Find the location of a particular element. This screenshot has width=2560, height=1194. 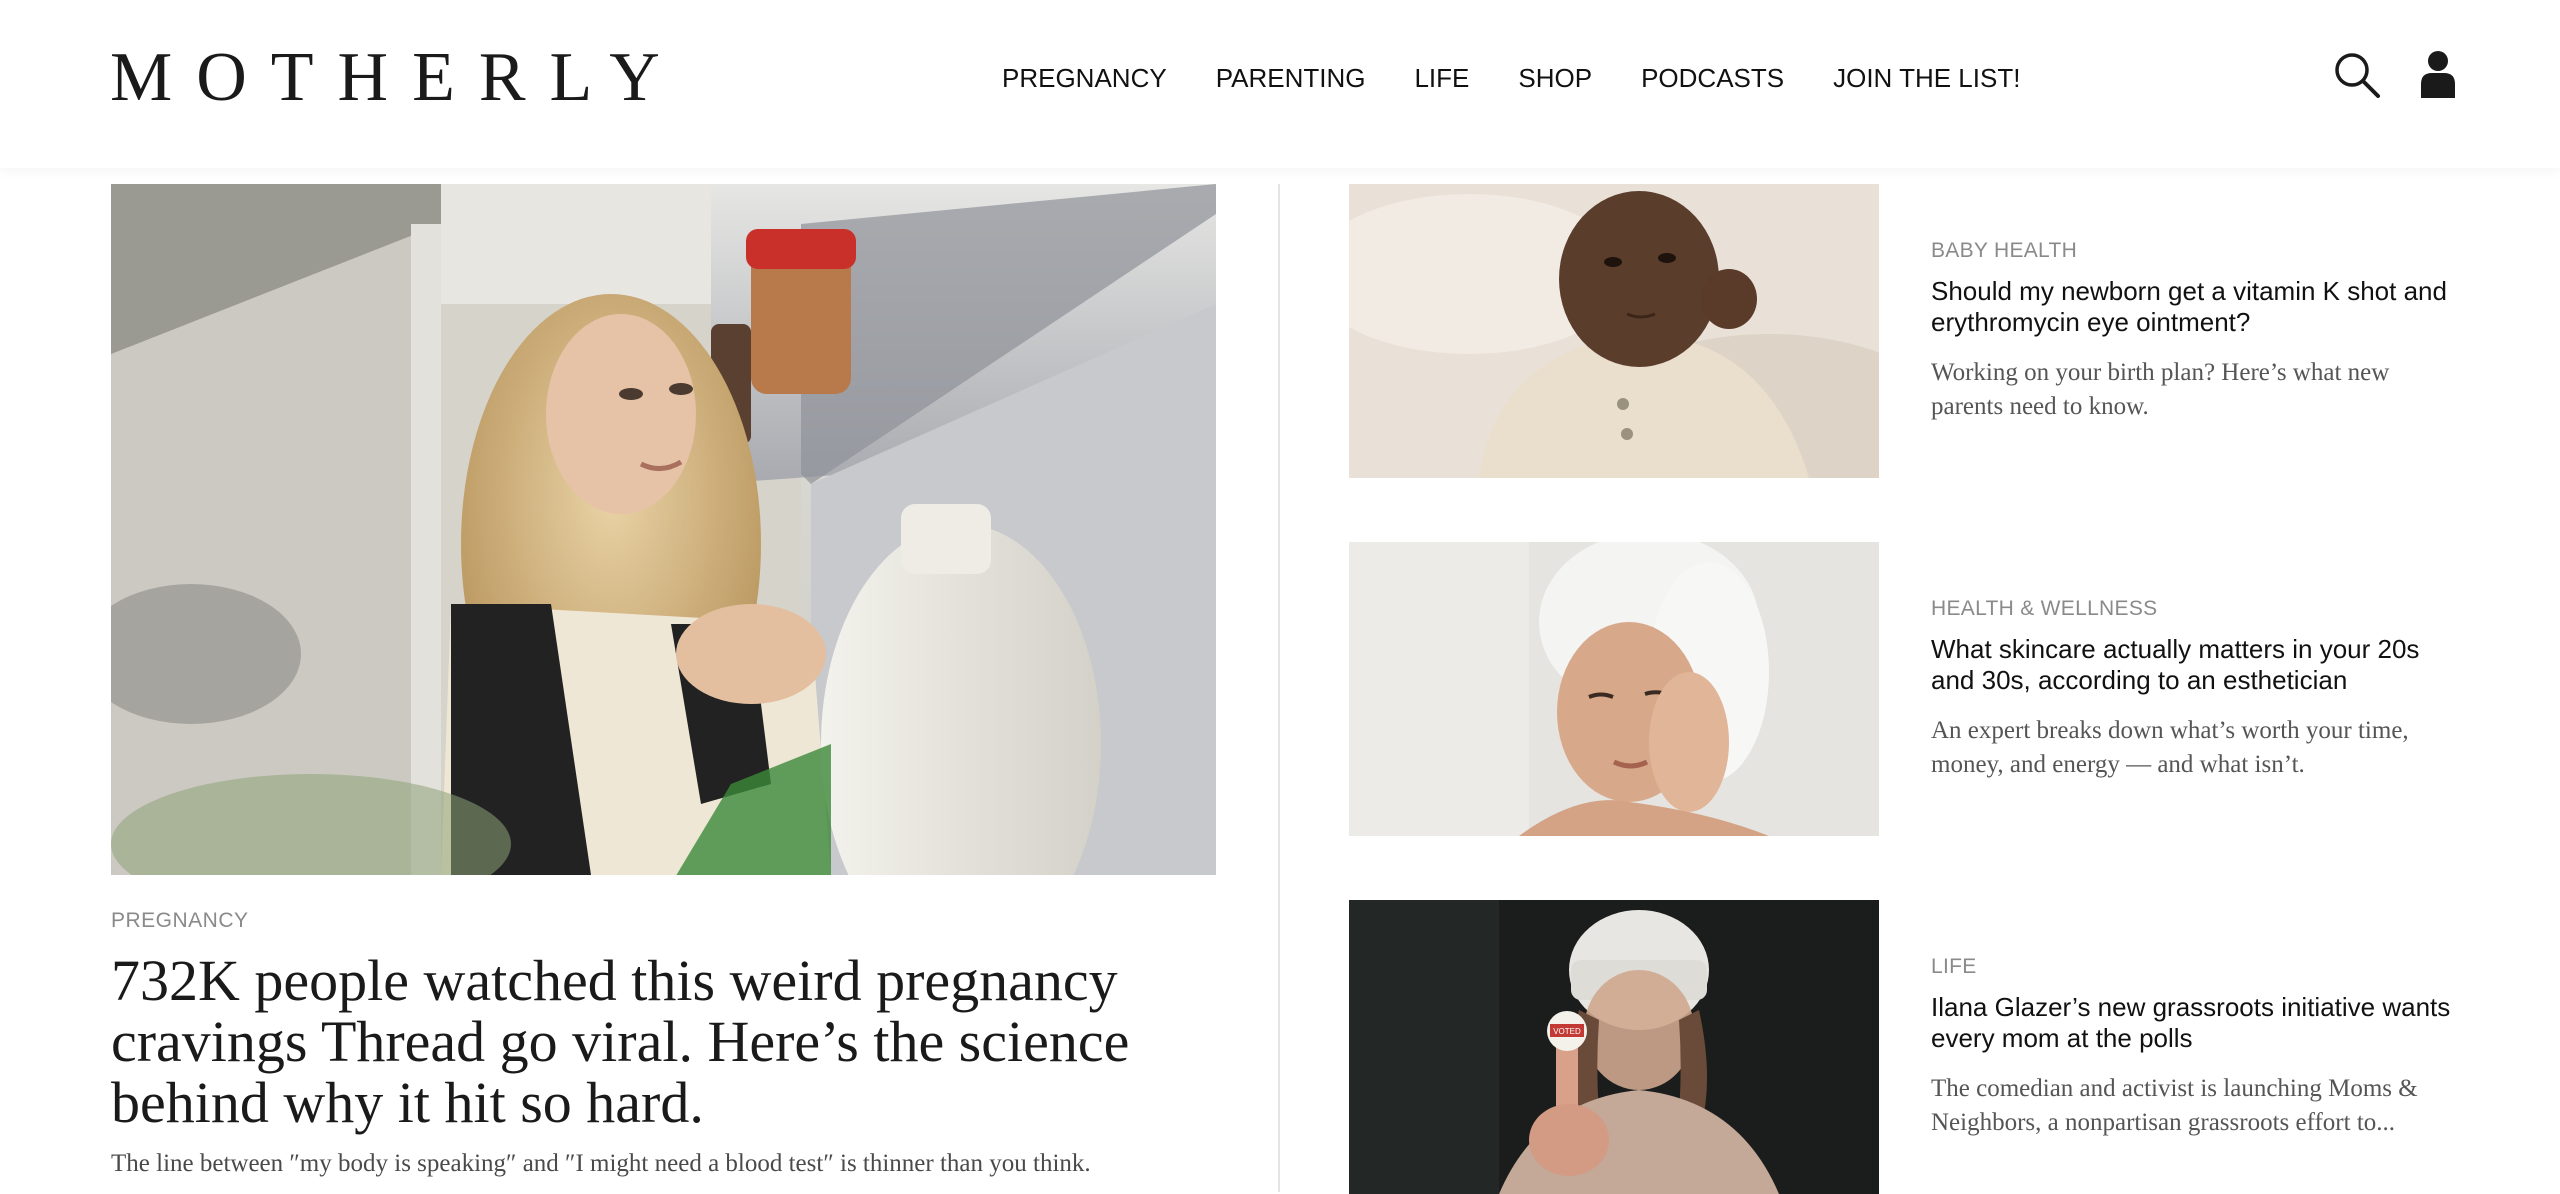

nav-item-life: LIFE is located at coordinates (1441, 78).